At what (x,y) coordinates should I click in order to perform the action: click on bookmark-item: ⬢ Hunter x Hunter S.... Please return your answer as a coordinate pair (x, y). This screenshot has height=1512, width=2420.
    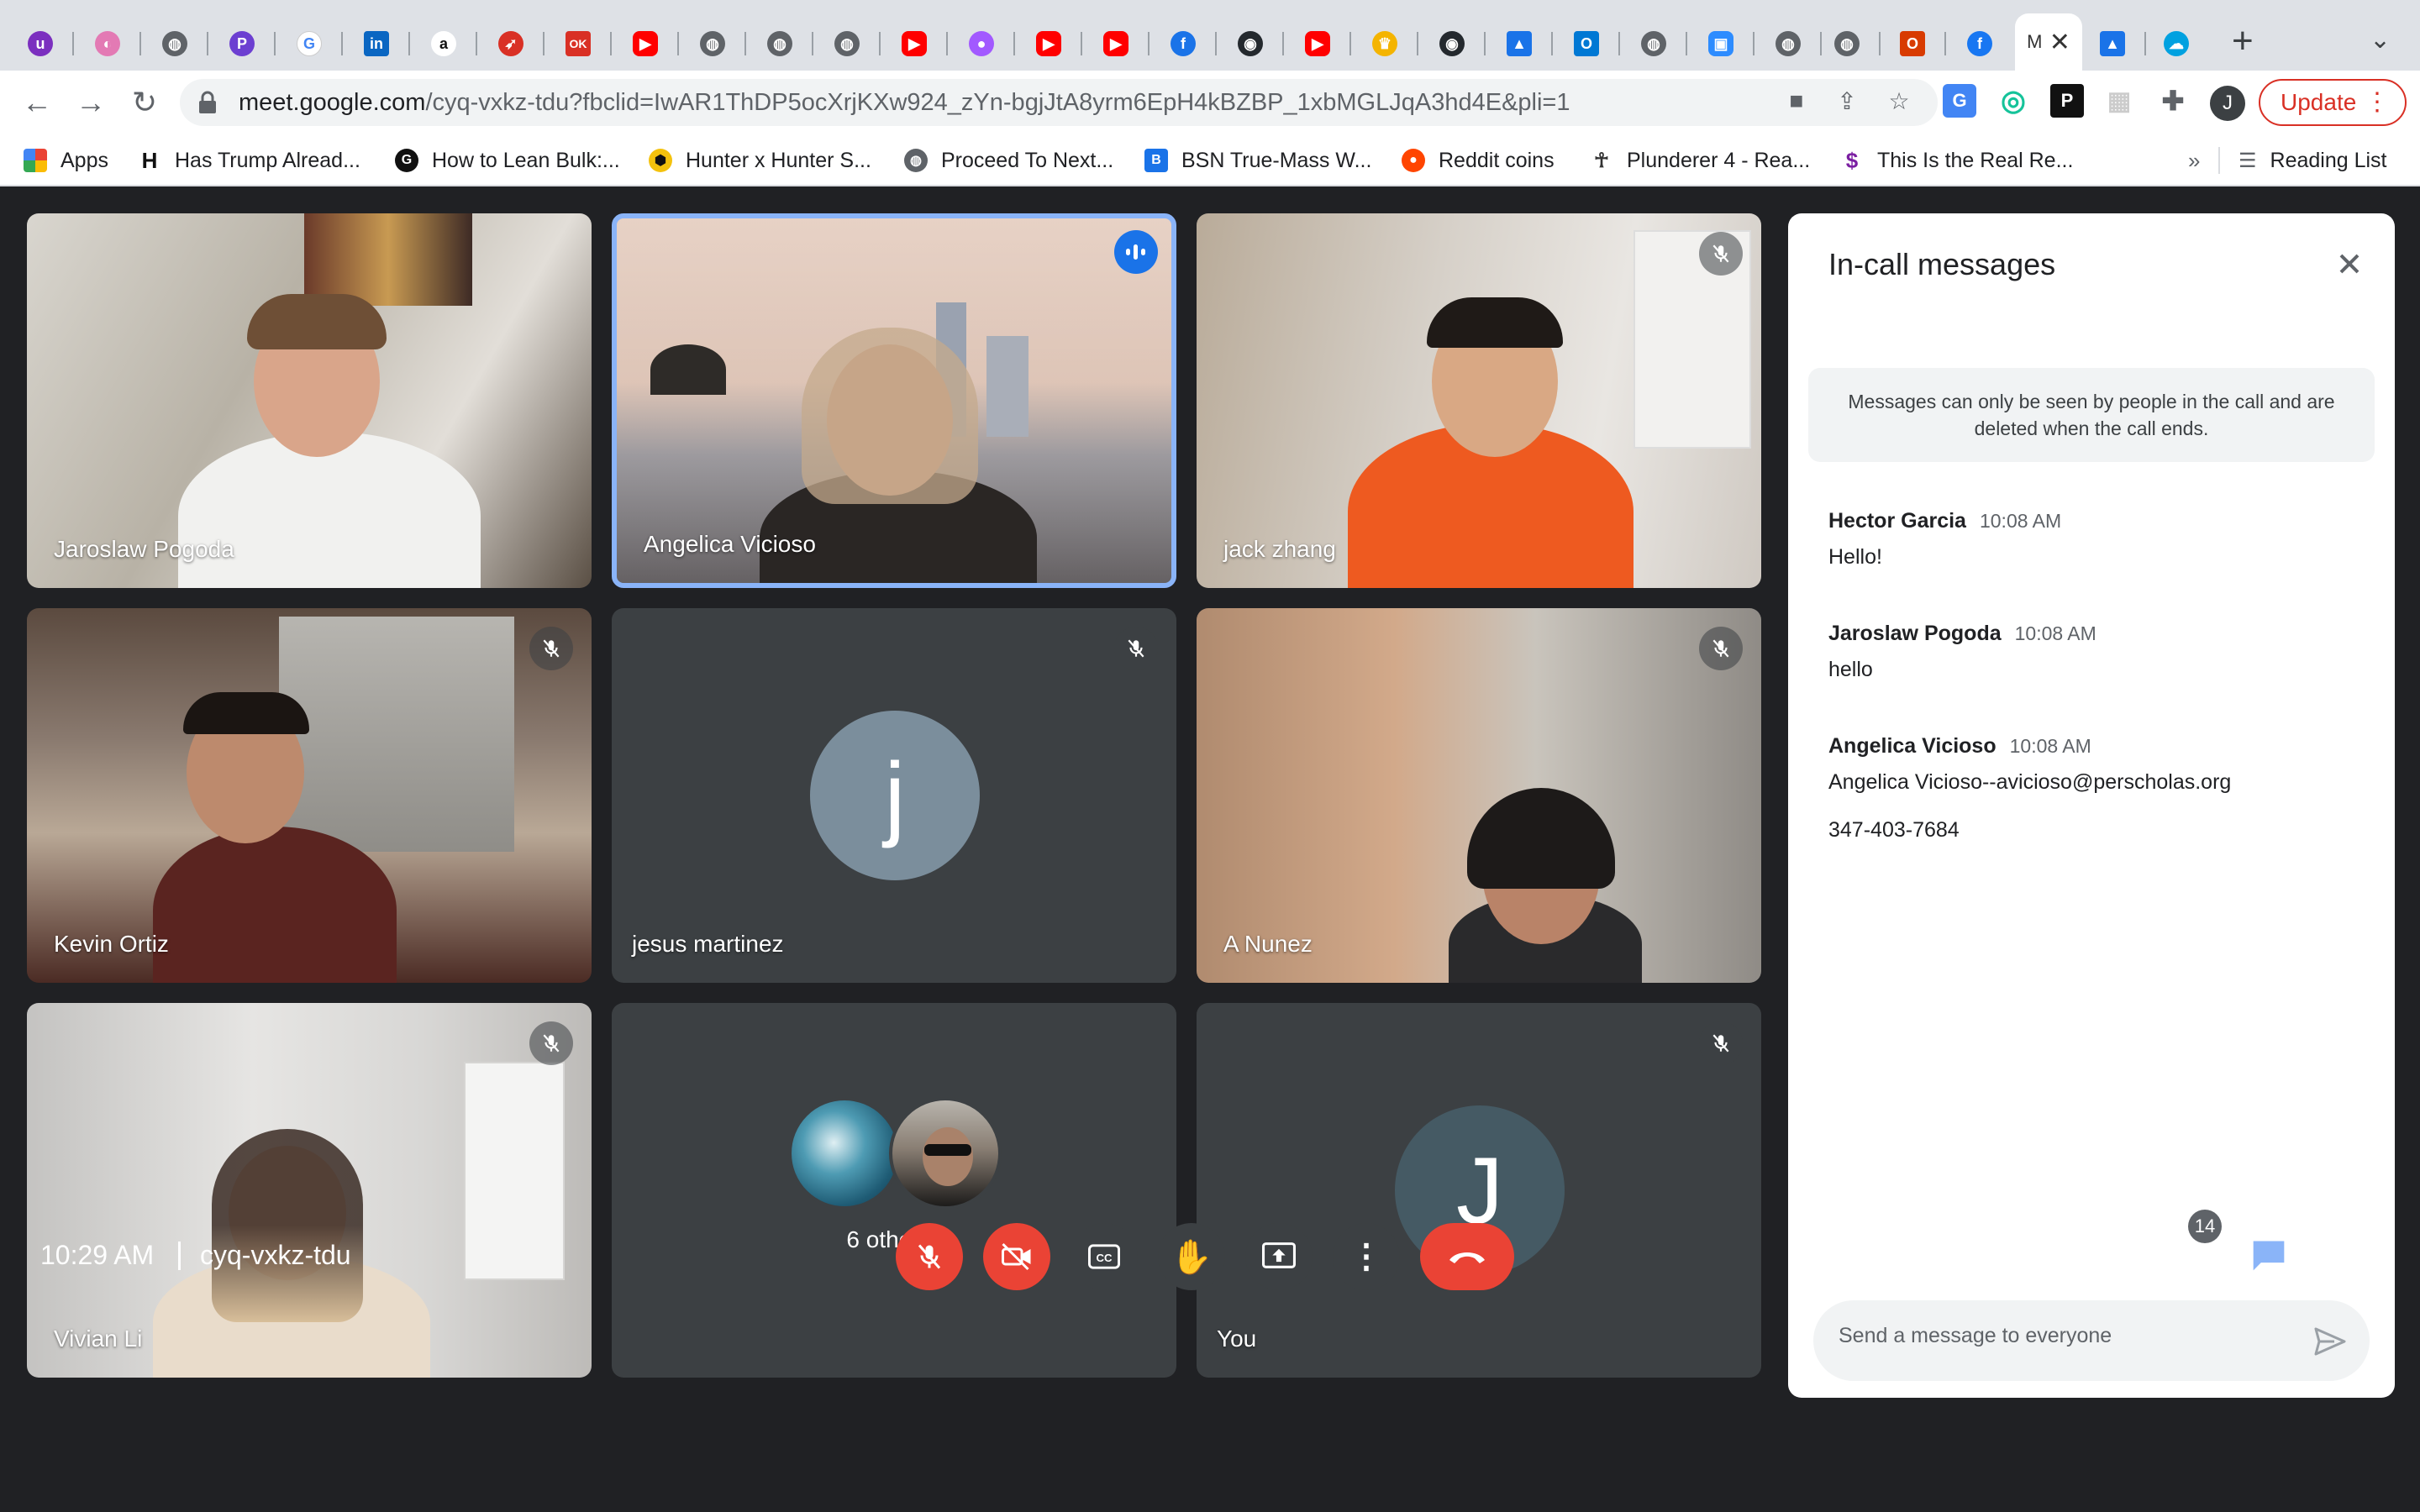
    Looking at the image, I should click on (760, 160).